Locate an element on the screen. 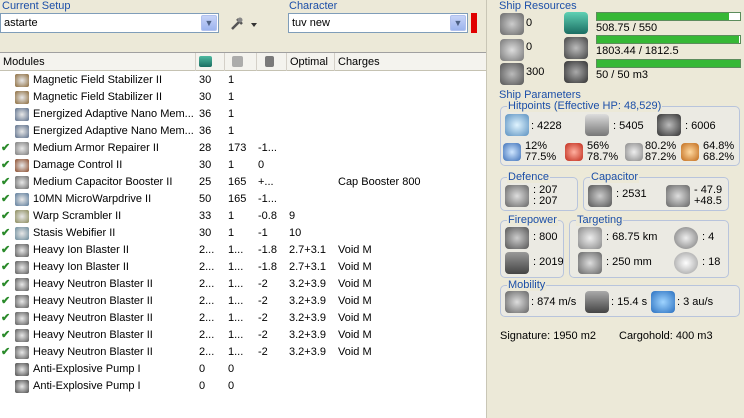  module-optimal: 10 is located at coordinates (295, 233).